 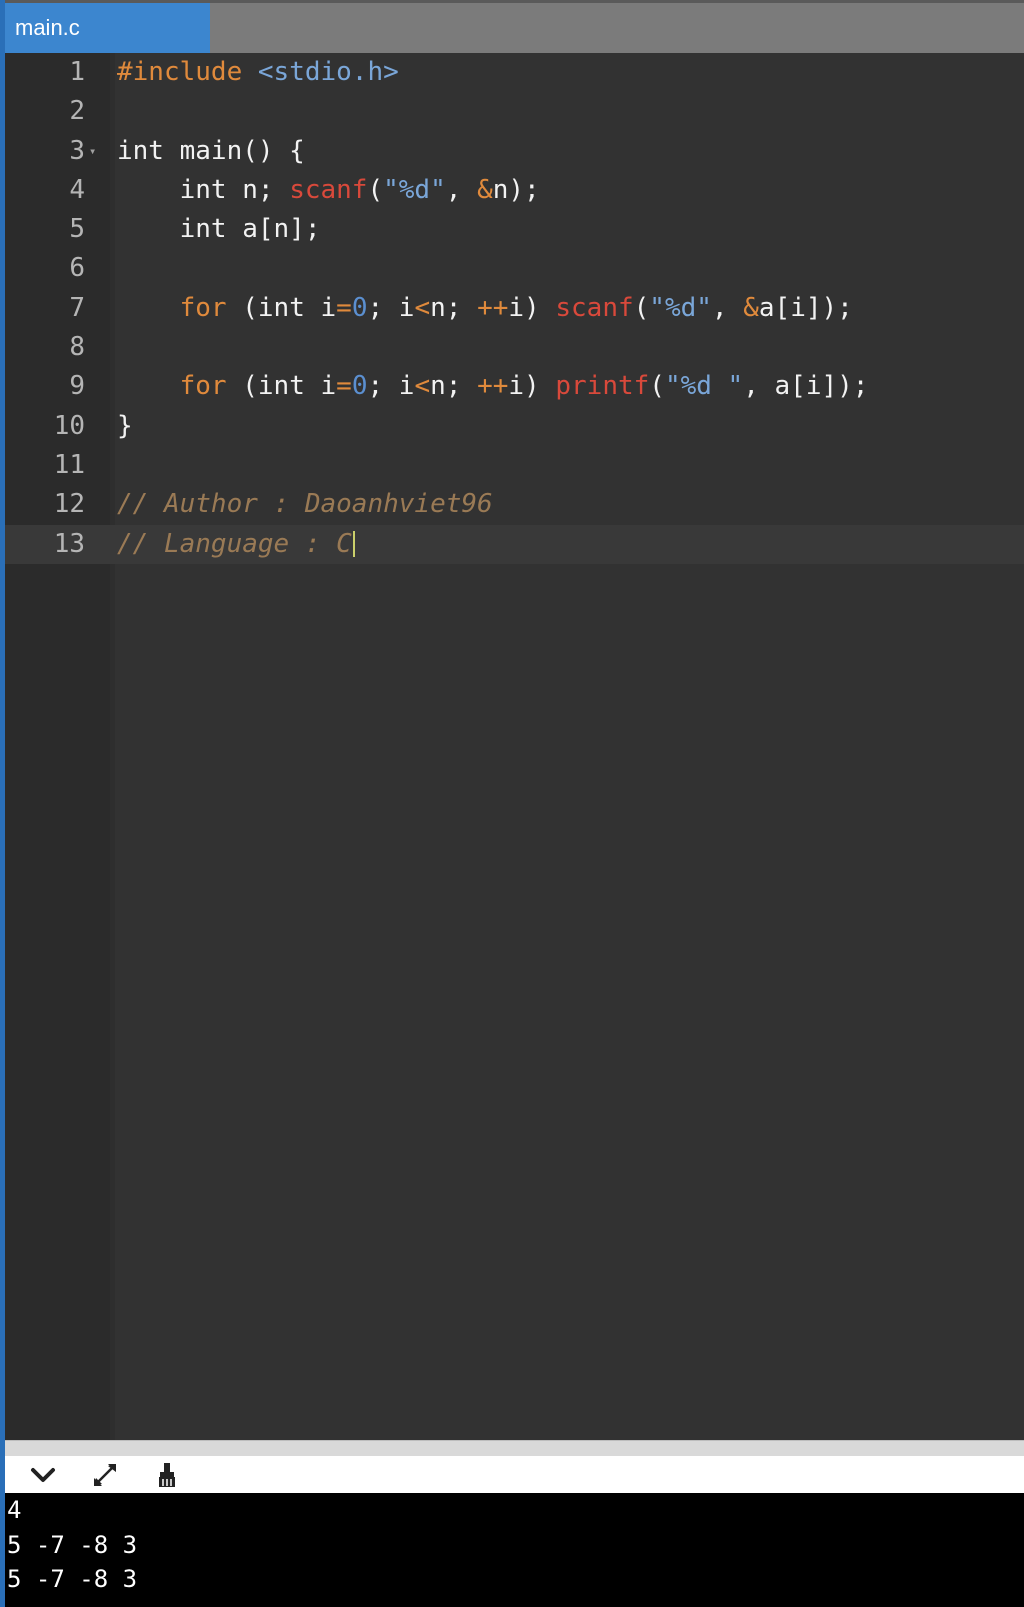 What do you see at coordinates (305, 504) in the screenshot?
I see `comment-author: // Author : Daoanhviet96` at bounding box center [305, 504].